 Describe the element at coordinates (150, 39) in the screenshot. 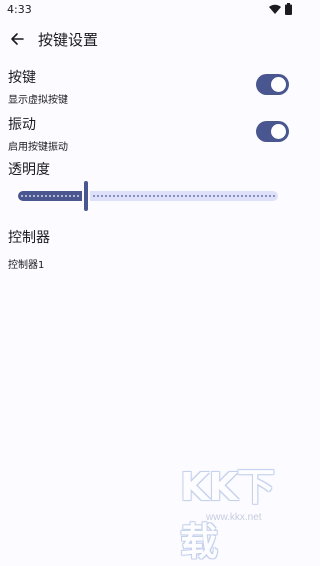

I see `app-bar: 按键设置` at that location.